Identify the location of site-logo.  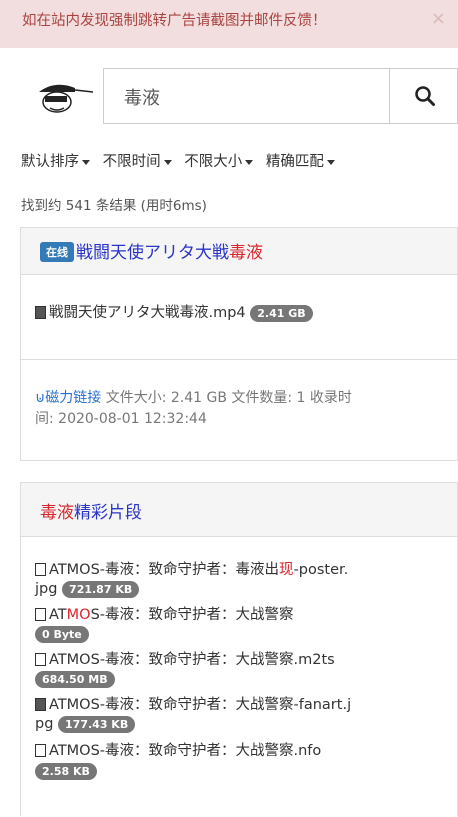
(65, 98).